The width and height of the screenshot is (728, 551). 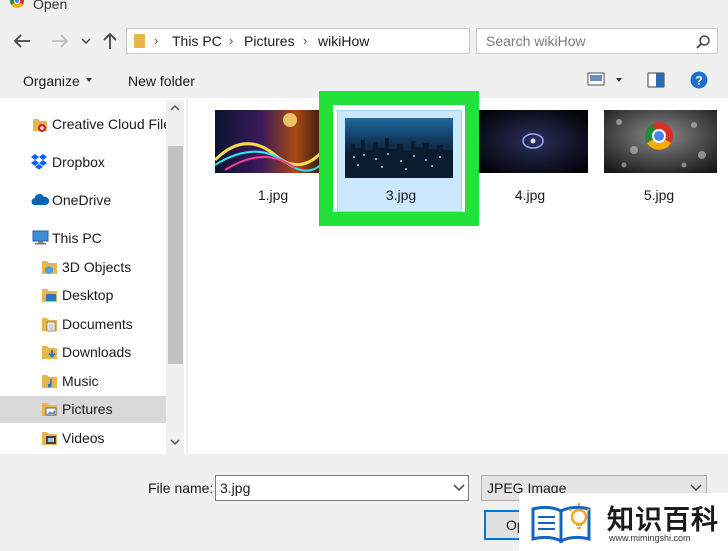 What do you see at coordinates (619, 80) in the screenshot?
I see `view-options-caret-icon` at bounding box center [619, 80].